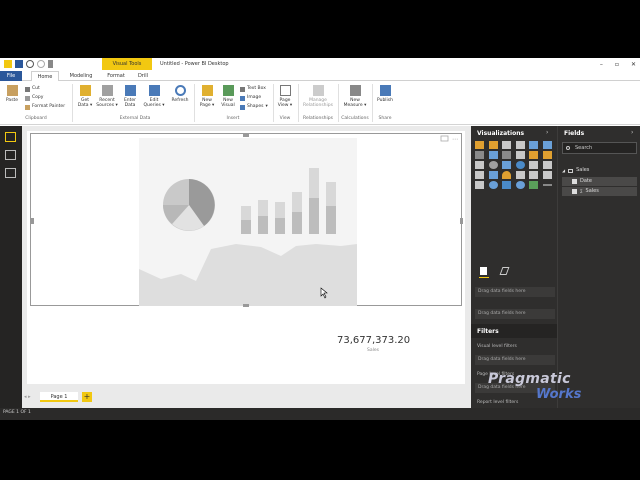 This screenshot has width=640, height=480. Describe the element at coordinates (59, 397) in the screenshot. I see `page-tab-page-1: Page 1` at that location.